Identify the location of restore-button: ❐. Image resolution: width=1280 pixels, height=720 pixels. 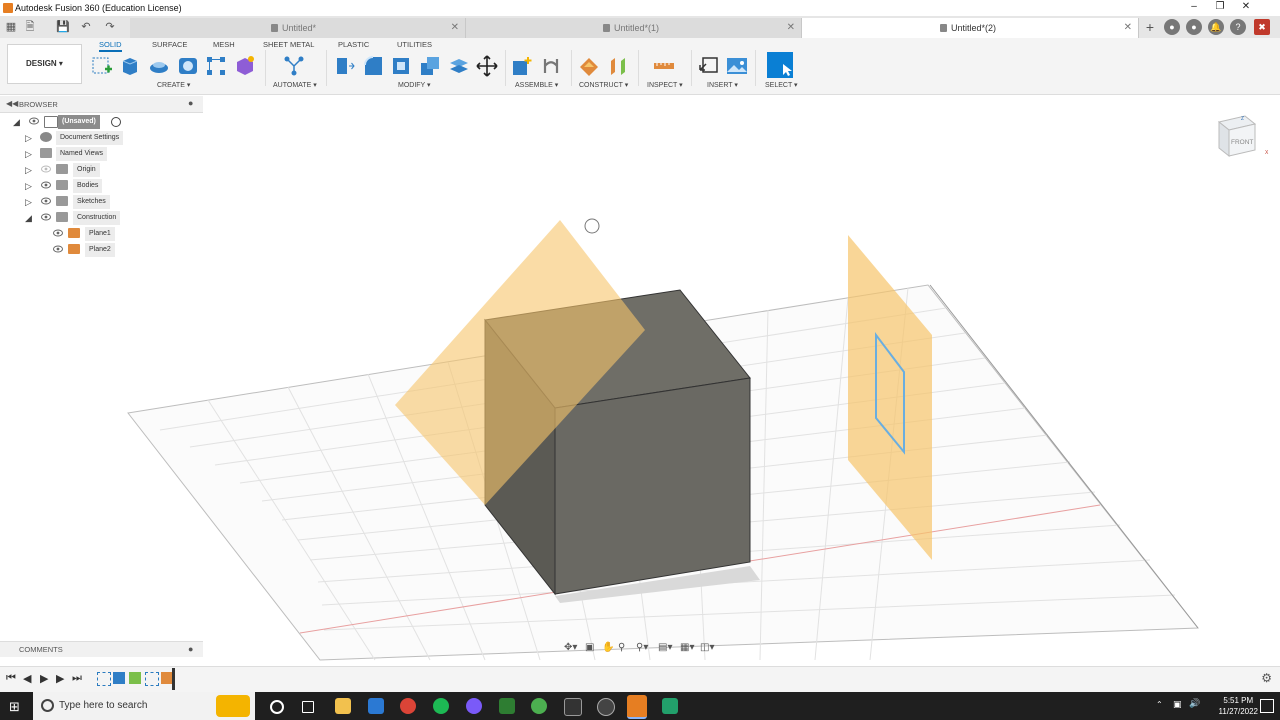
(1220, 8).